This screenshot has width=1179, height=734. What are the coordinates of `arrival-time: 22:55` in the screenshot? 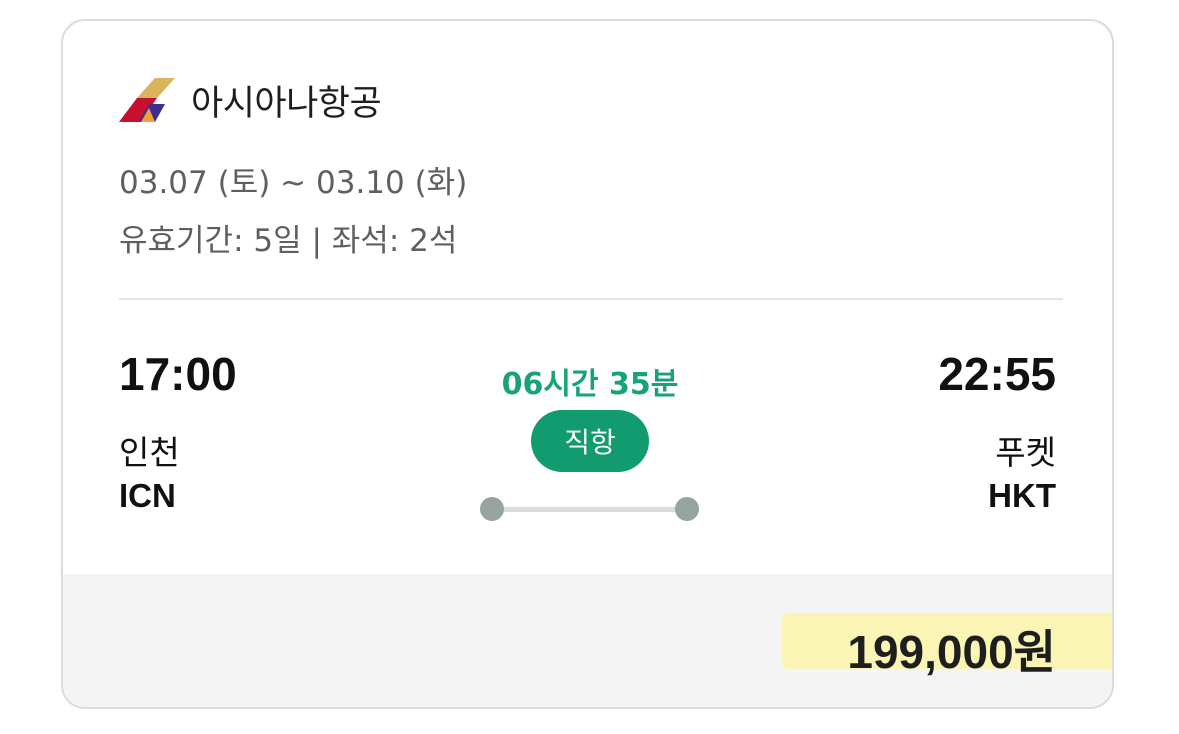 It's located at (997, 374).